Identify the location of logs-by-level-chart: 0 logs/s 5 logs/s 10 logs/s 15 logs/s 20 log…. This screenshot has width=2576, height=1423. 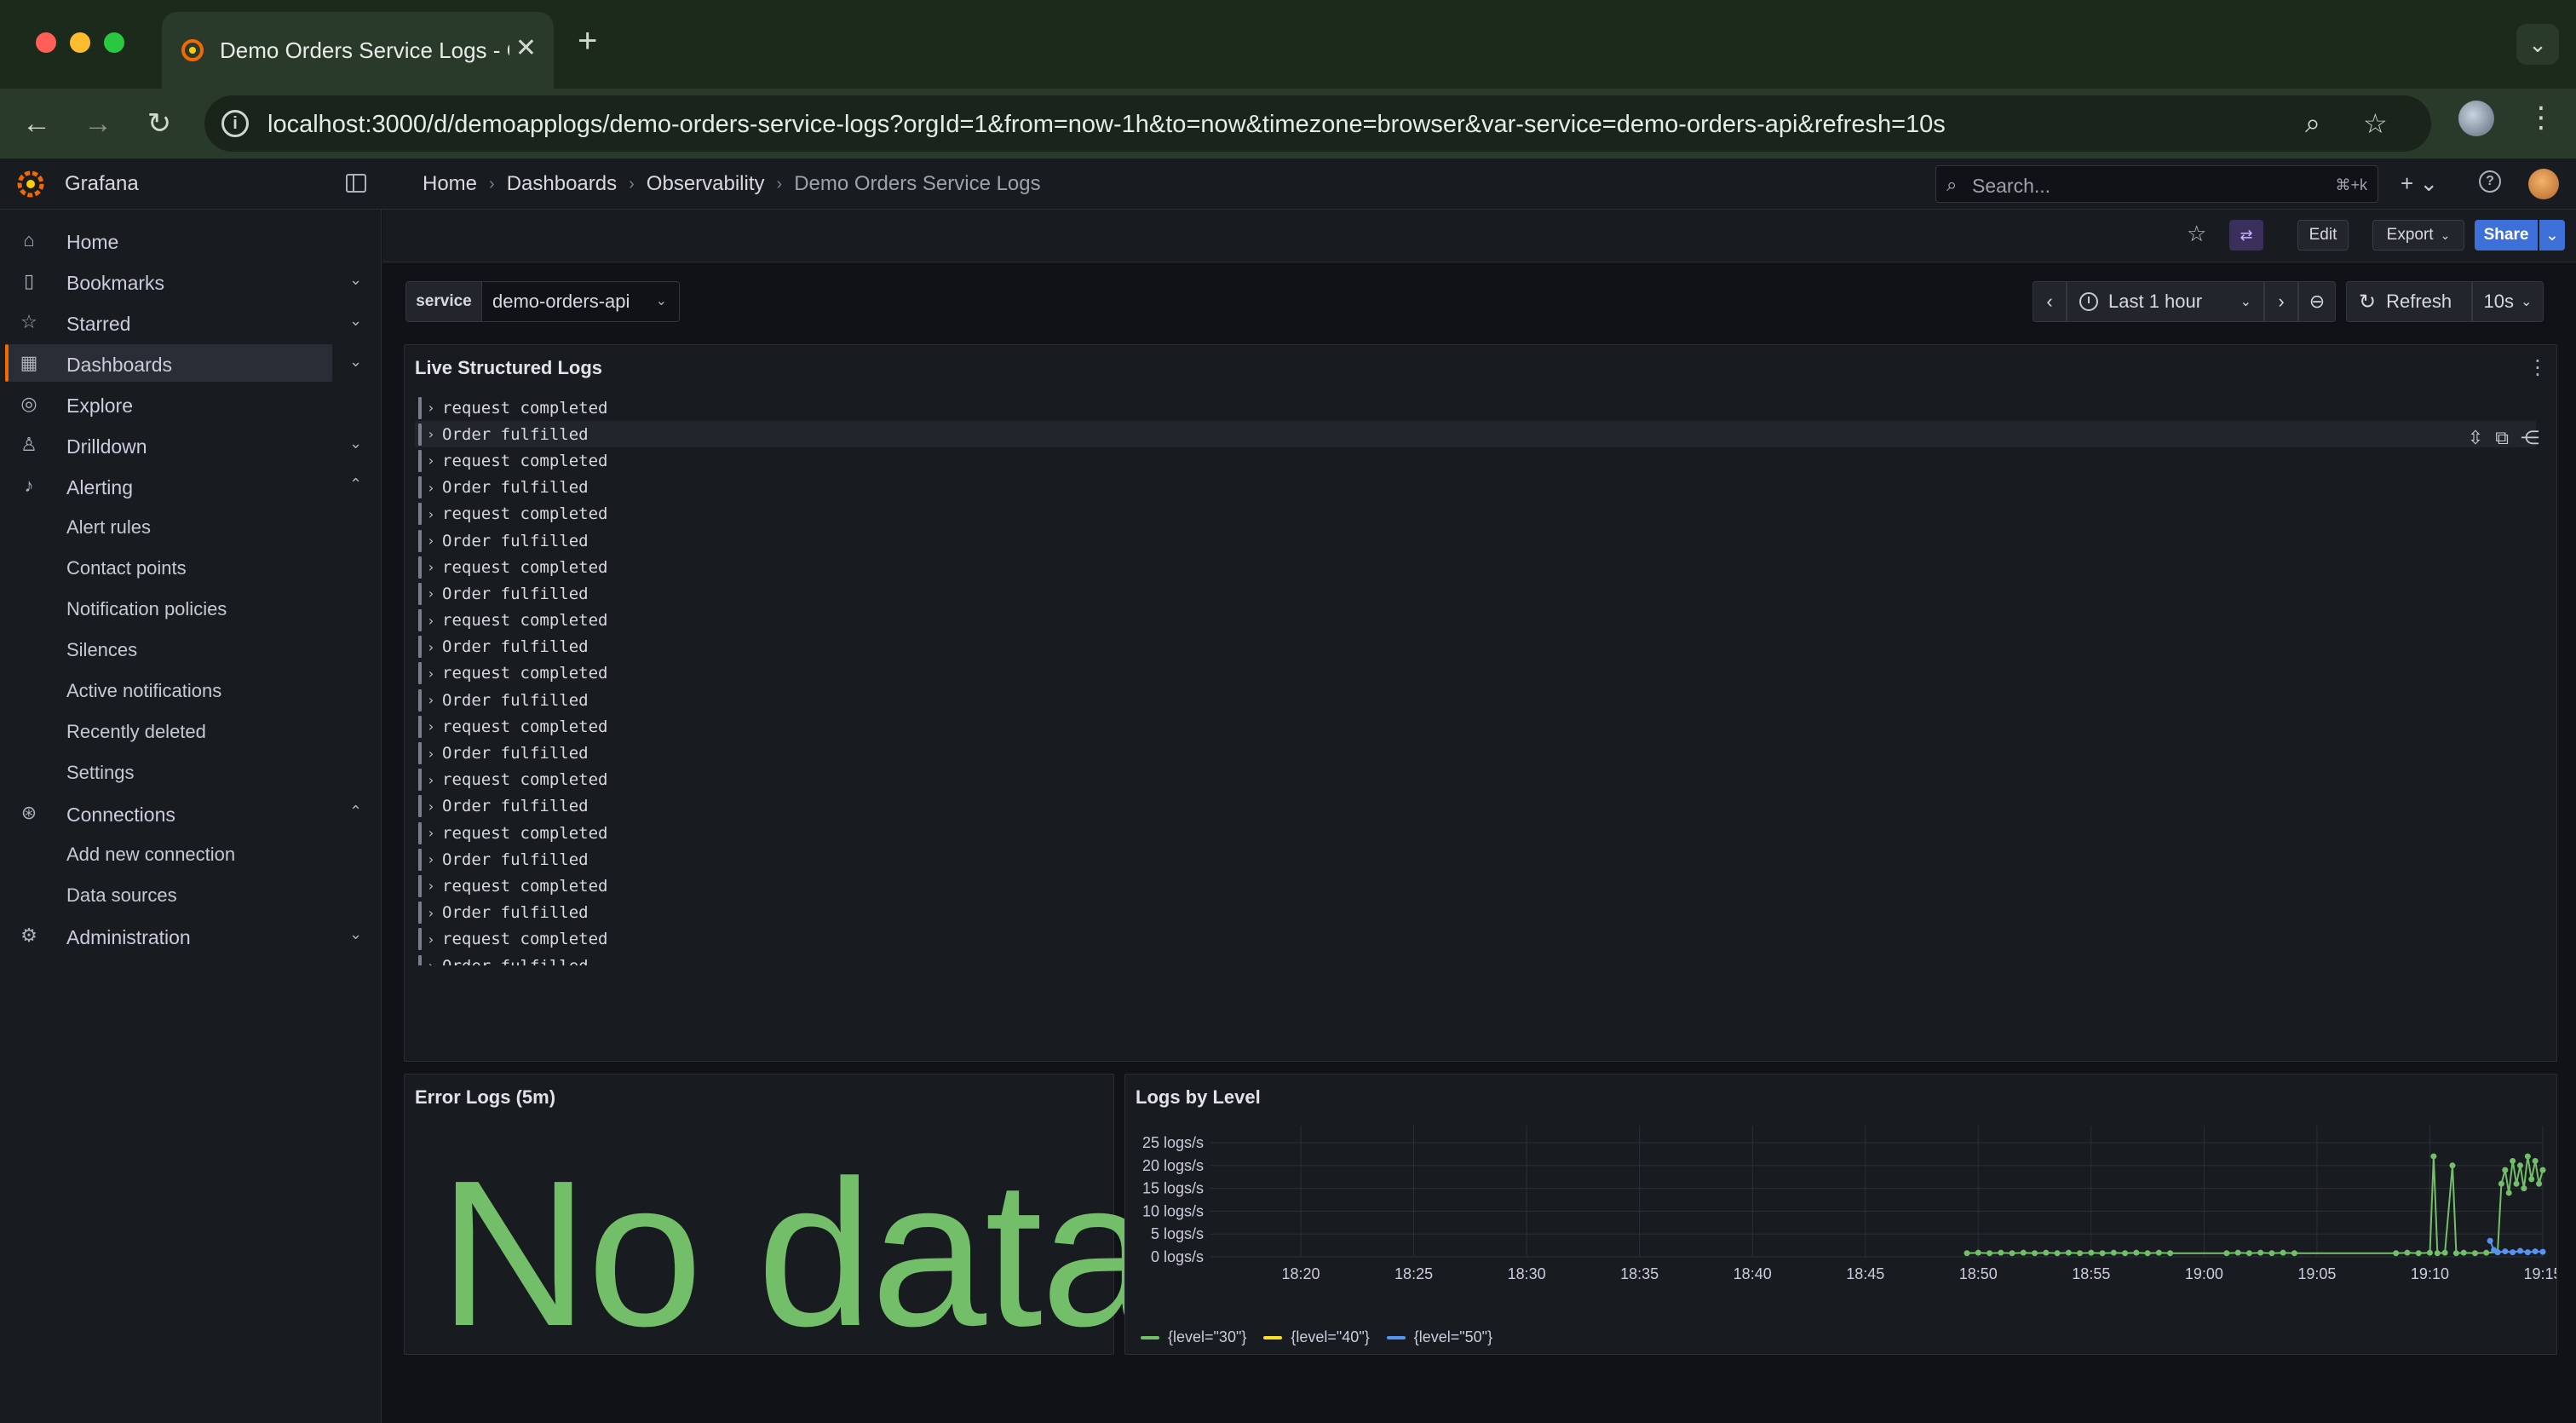
(1841, 1232).